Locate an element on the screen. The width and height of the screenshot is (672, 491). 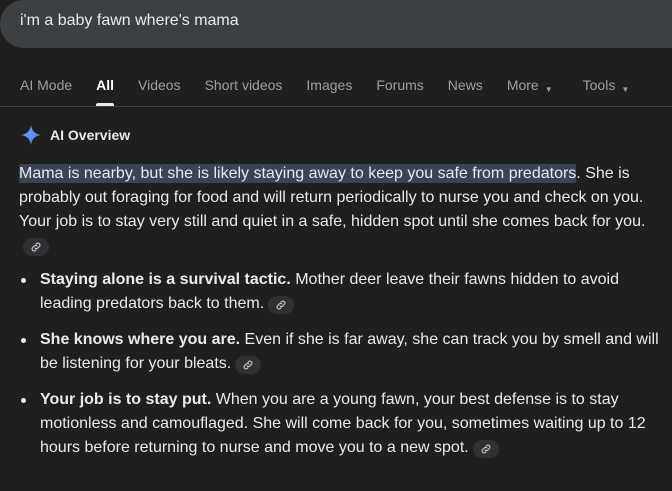
bullet-heading: Staying alone is a survival tactic. is located at coordinates (165, 279).